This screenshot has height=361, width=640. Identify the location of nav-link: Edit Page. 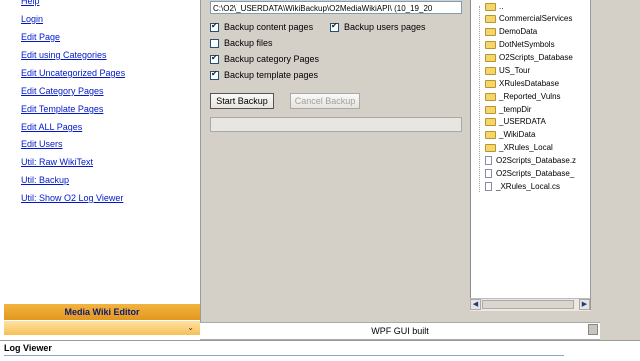
(40, 37).